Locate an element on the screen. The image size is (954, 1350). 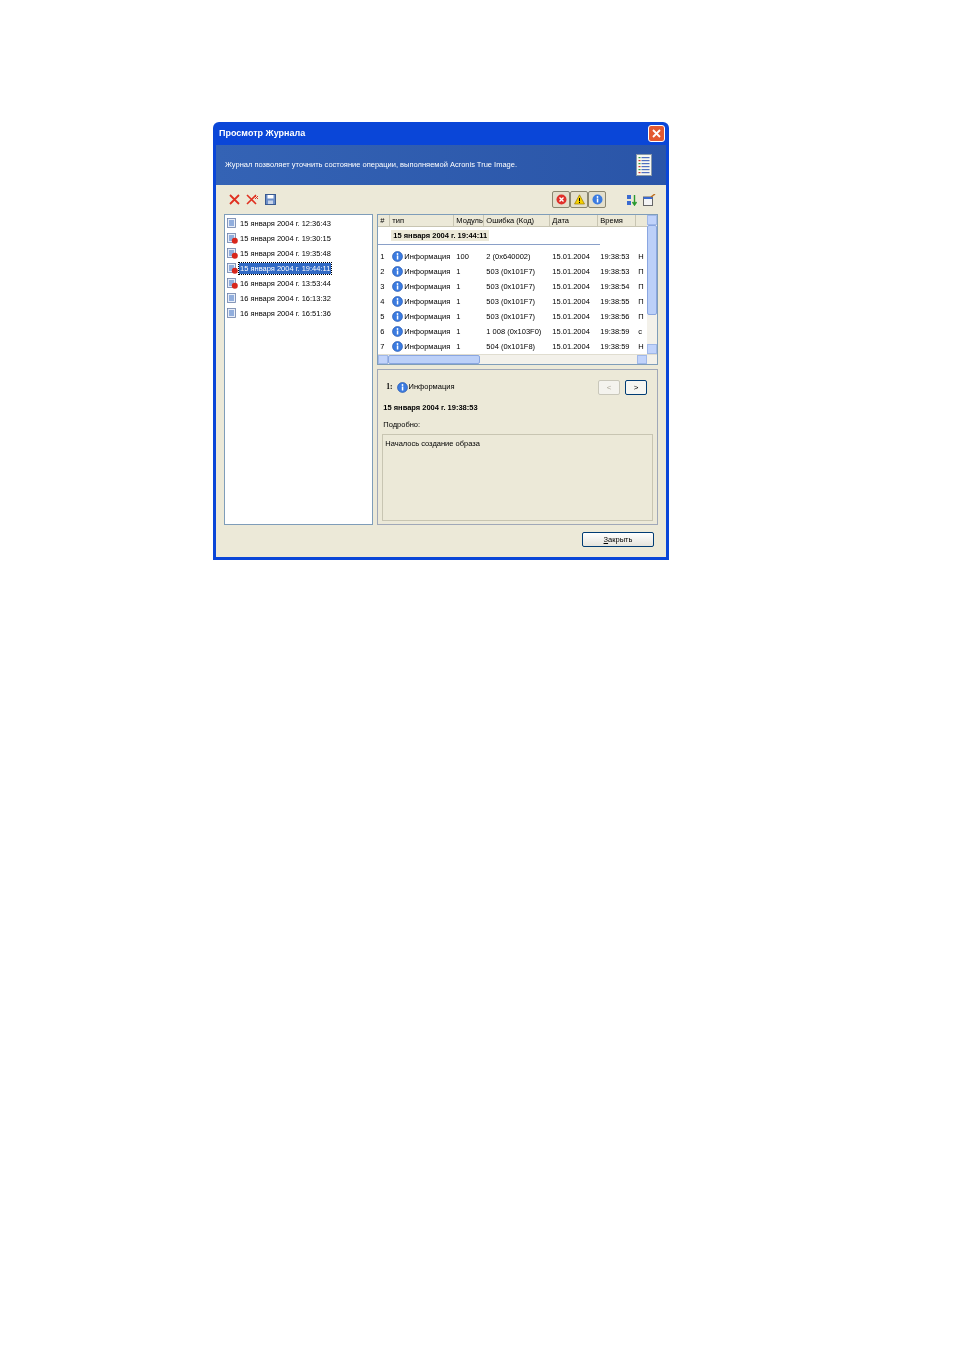
info-filter-button is located at coordinates (597, 199).